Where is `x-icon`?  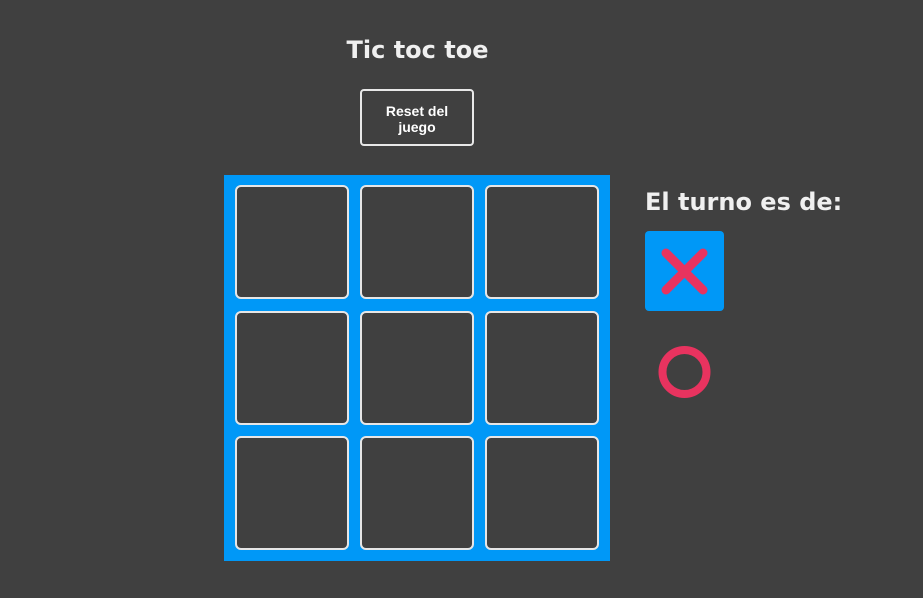
x-icon is located at coordinates (684, 271).